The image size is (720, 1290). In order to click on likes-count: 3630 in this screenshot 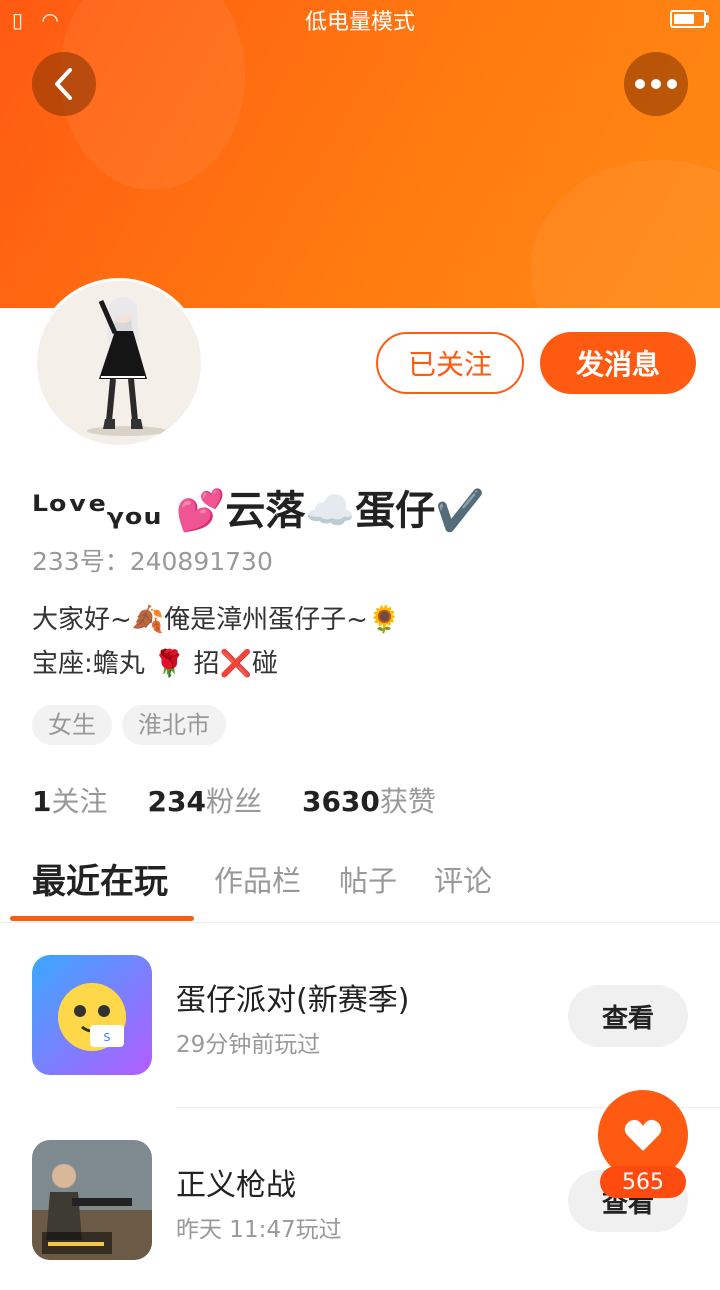, I will do `click(340, 801)`.